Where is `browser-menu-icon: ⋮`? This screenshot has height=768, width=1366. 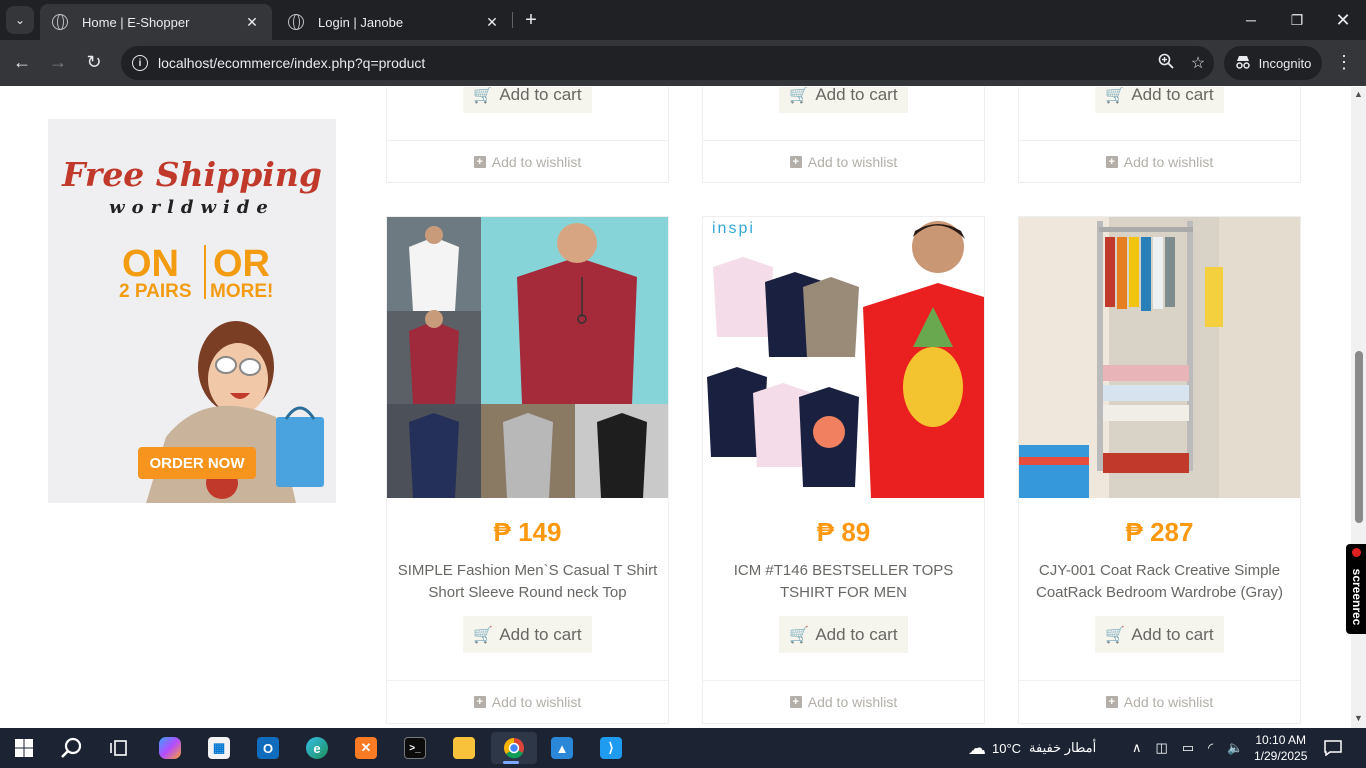 browser-menu-icon: ⋮ is located at coordinates (1344, 62).